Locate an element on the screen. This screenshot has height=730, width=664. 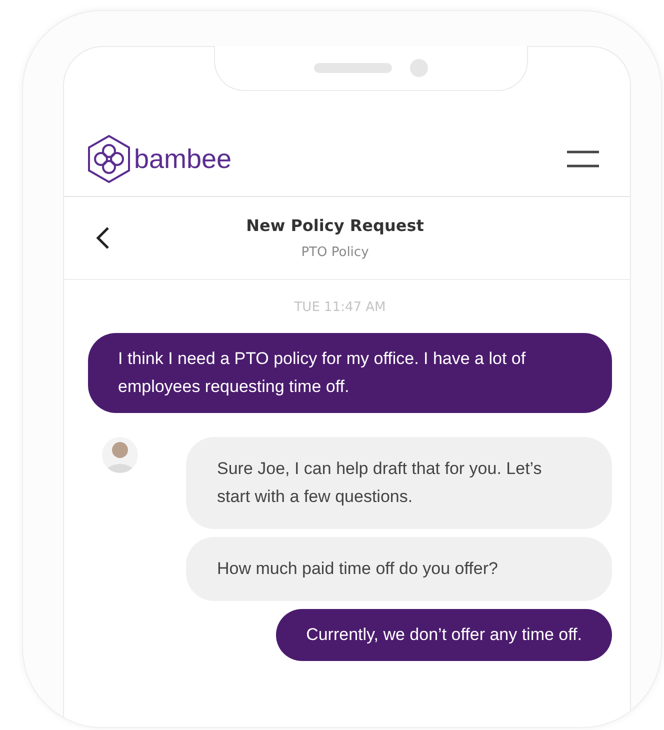
menu-icon is located at coordinates (583, 159).